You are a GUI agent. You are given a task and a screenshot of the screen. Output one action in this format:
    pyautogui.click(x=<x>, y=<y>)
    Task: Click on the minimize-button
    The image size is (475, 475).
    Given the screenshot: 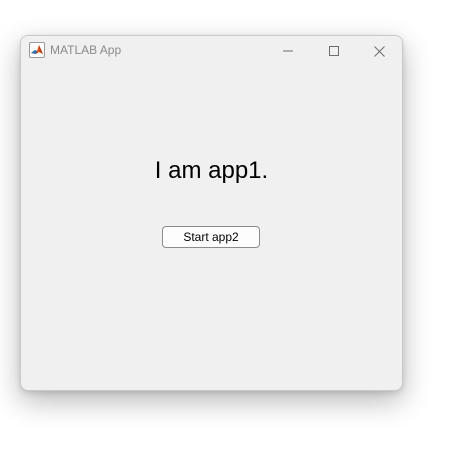 What is the action you would take?
    pyautogui.click(x=288, y=51)
    